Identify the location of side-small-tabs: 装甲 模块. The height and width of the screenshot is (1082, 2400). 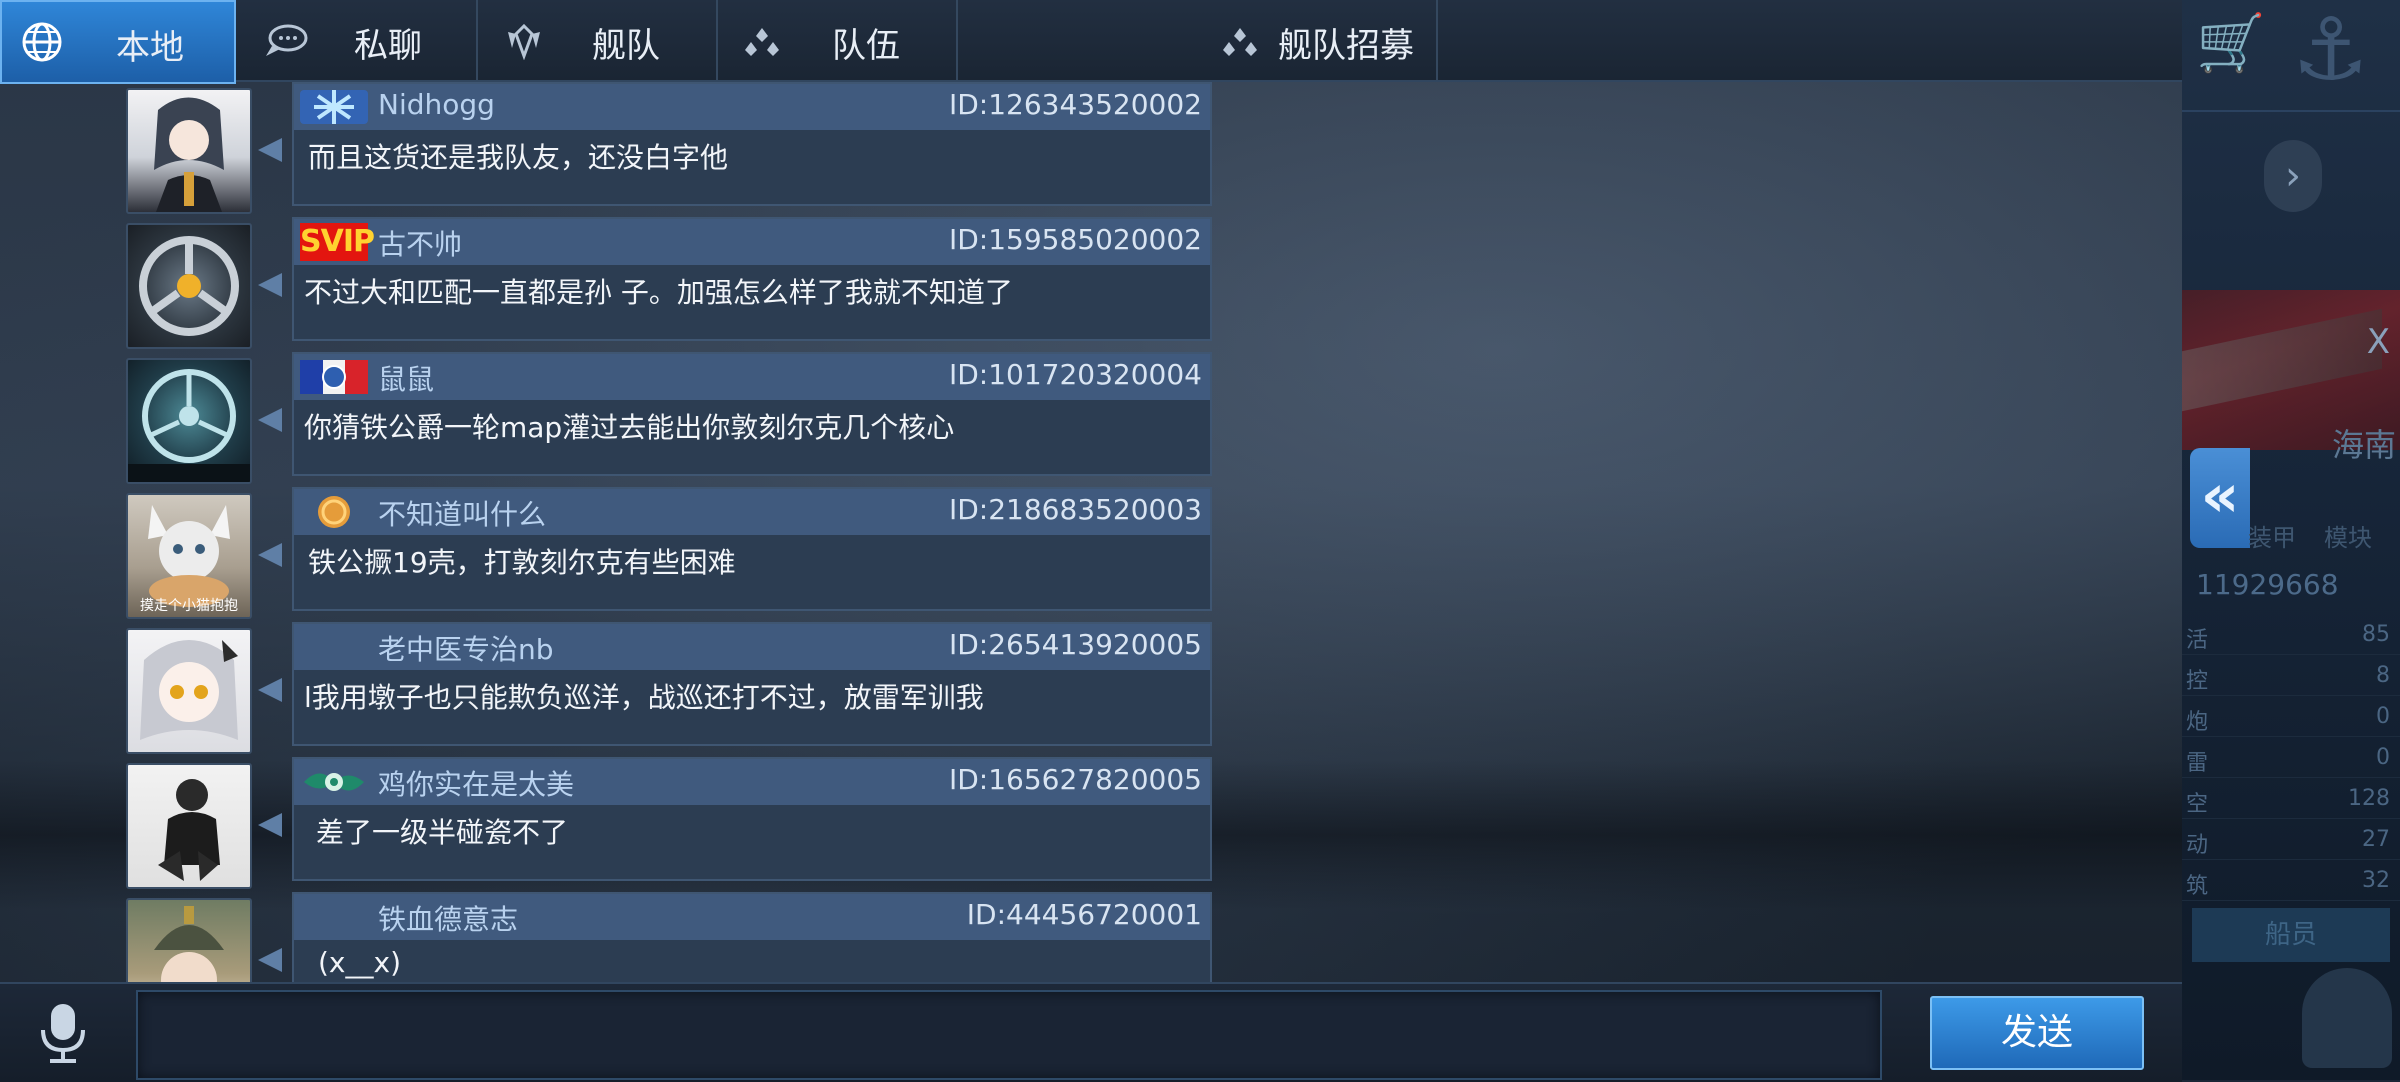
(2324, 535).